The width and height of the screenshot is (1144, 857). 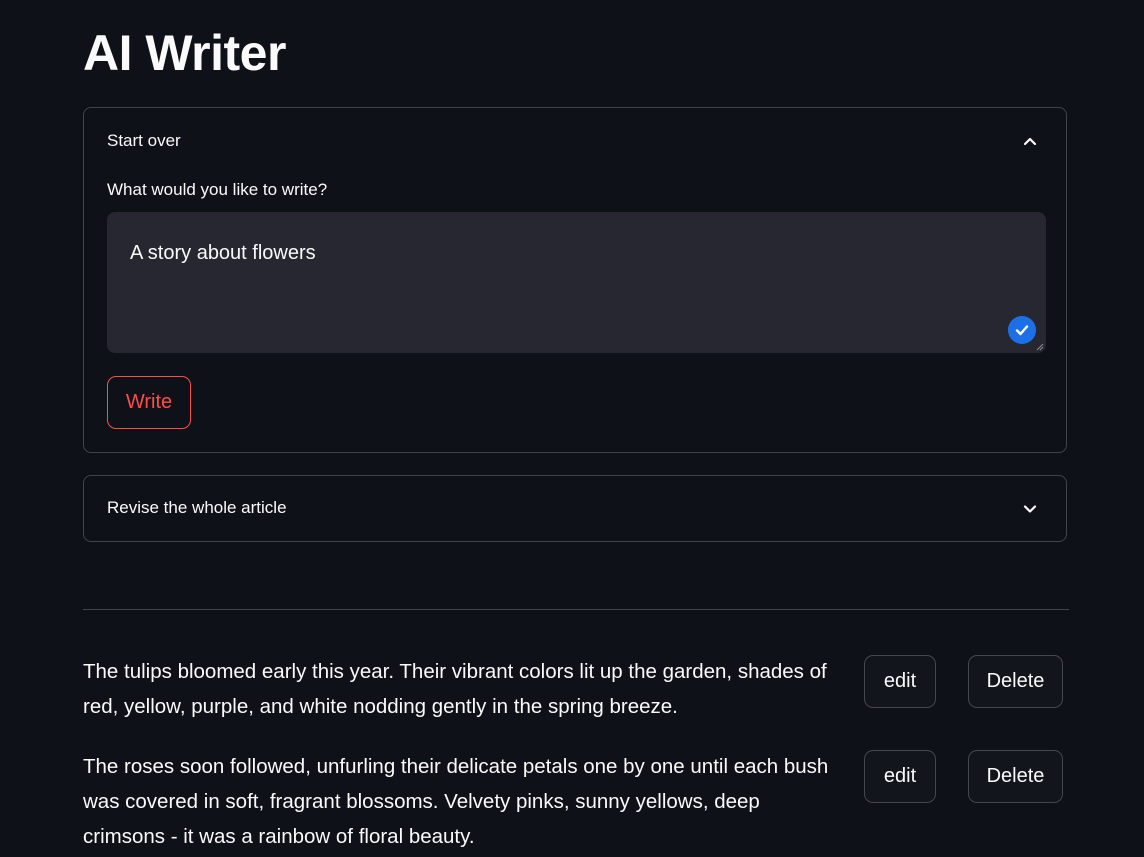 What do you see at coordinates (144, 140) in the screenshot?
I see `start-over-label: Start over` at bounding box center [144, 140].